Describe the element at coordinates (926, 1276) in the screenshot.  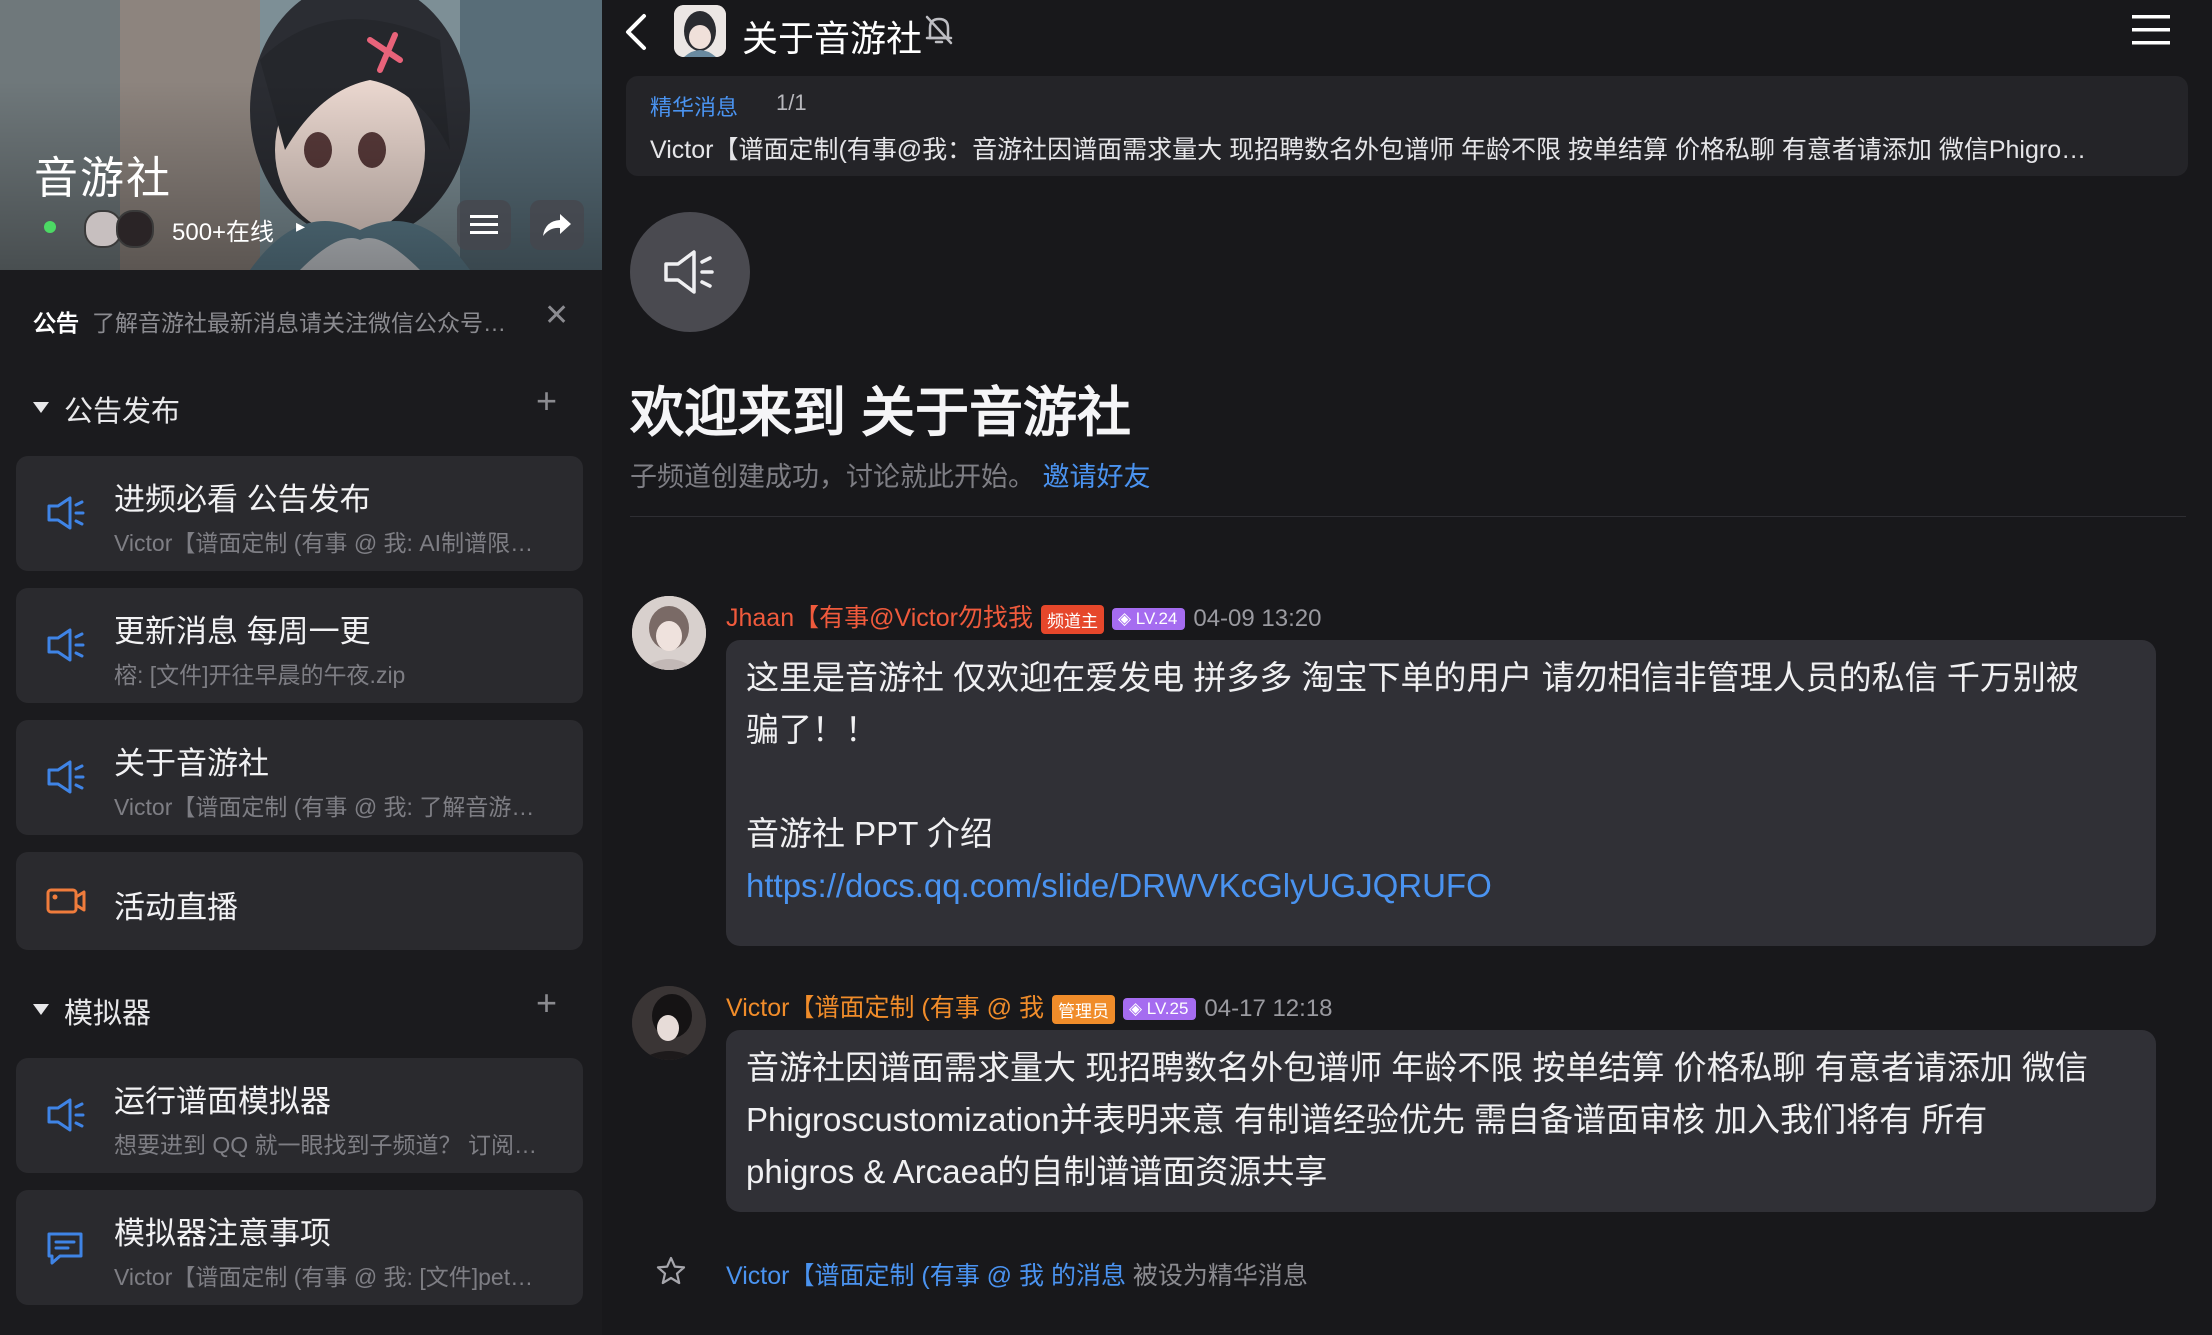
I see `system-notice-sender: Victor【谱面定制 (有事 @ 我 的消息` at that location.